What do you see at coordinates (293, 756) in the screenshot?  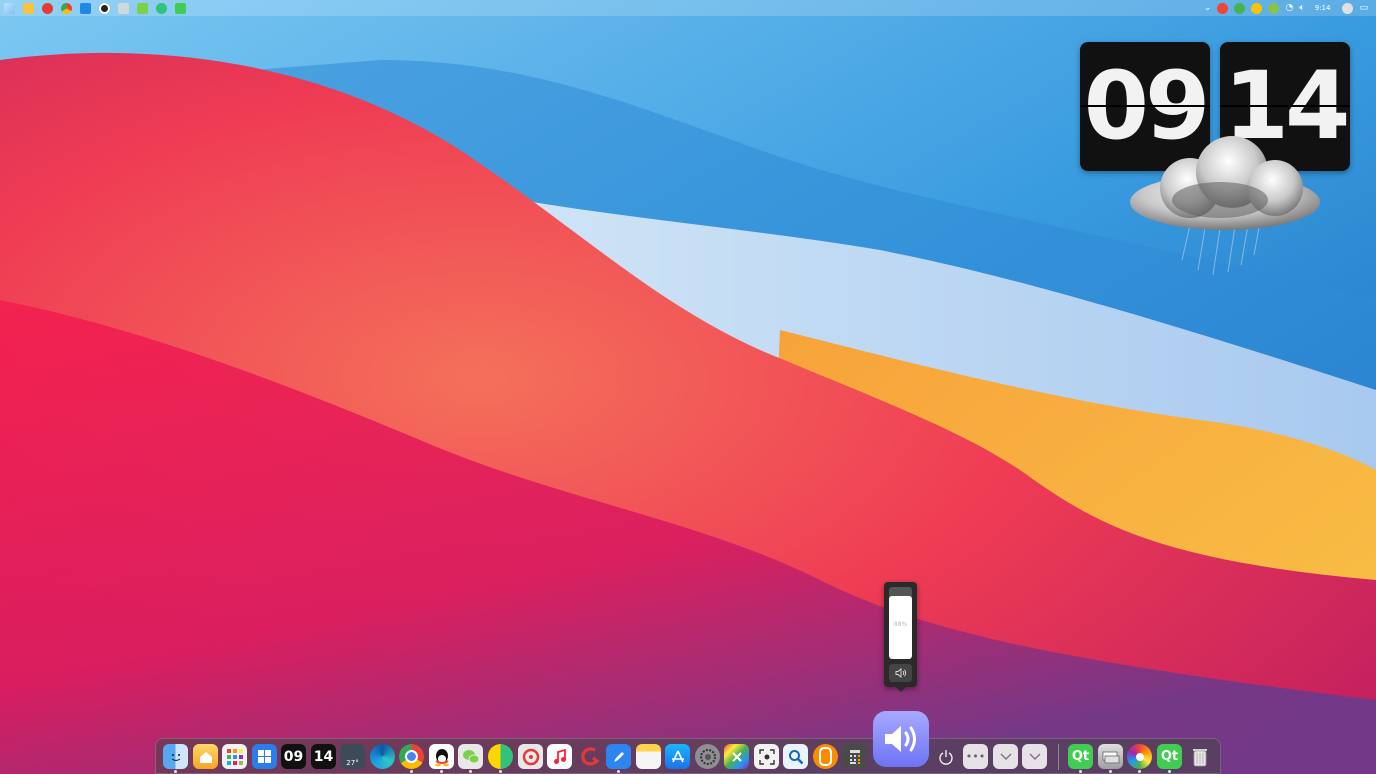 I see `flip-clock-hours-icon: 09` at bounding box center [293, 756].